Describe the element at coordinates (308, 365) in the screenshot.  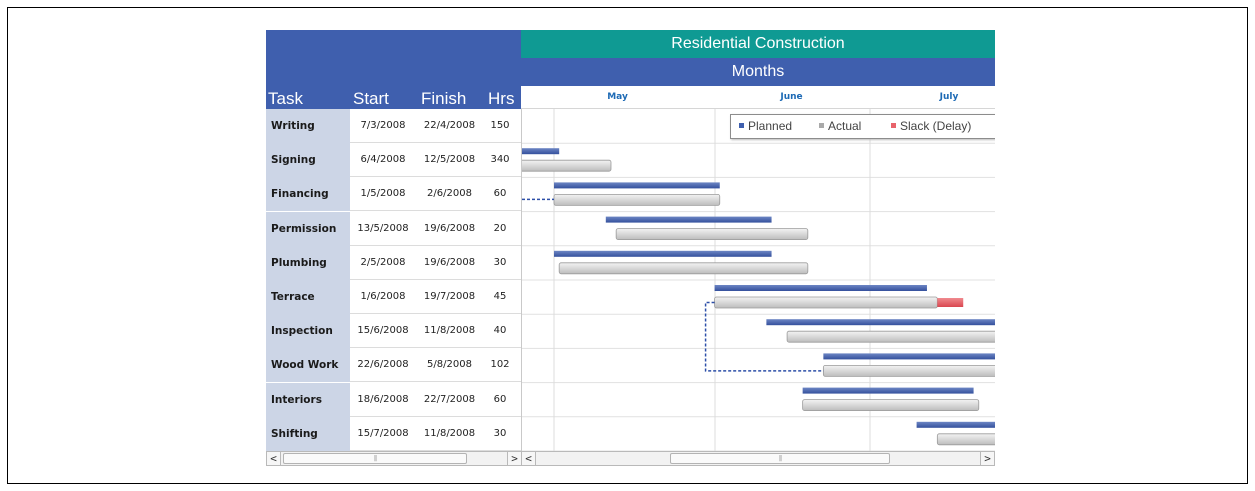
I see `task-name-cell: Wood Work` at that location.